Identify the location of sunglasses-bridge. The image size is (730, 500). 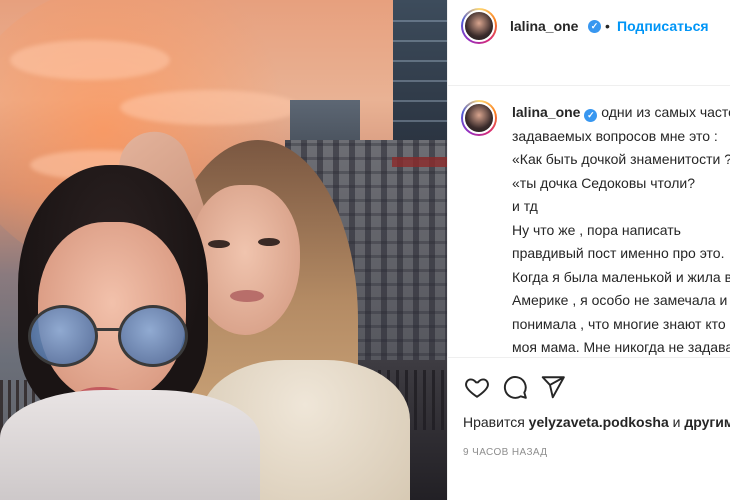
(108, 329).